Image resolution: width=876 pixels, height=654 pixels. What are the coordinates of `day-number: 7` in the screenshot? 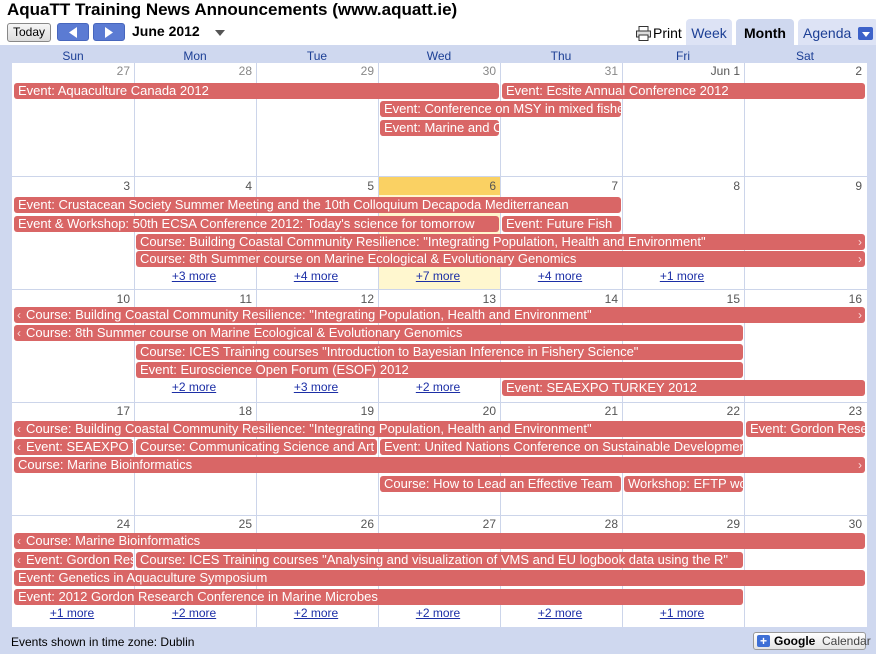 It's located at (559, 186).